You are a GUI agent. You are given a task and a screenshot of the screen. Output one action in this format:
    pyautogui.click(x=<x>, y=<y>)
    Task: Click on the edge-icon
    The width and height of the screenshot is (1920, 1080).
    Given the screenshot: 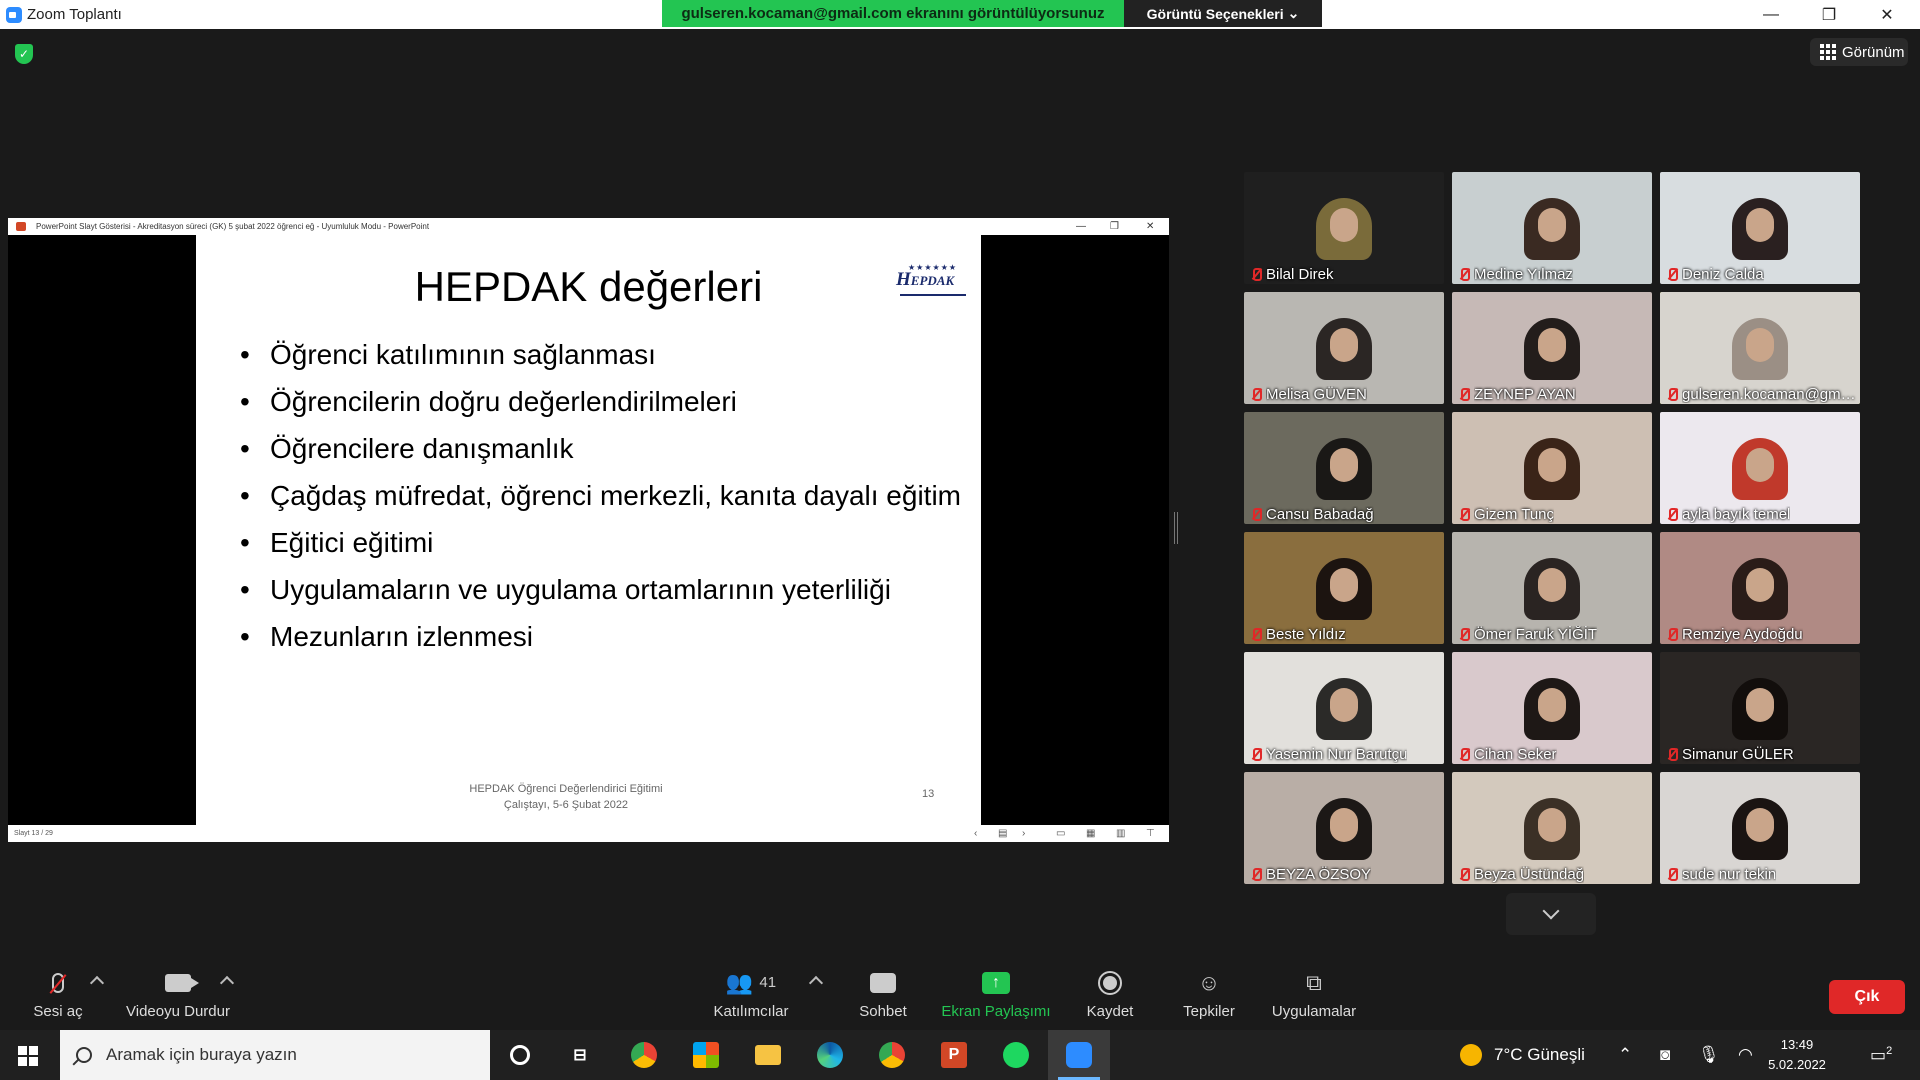 What is the action you would take?
    pyautogui.click(x=830, y=1055)
    